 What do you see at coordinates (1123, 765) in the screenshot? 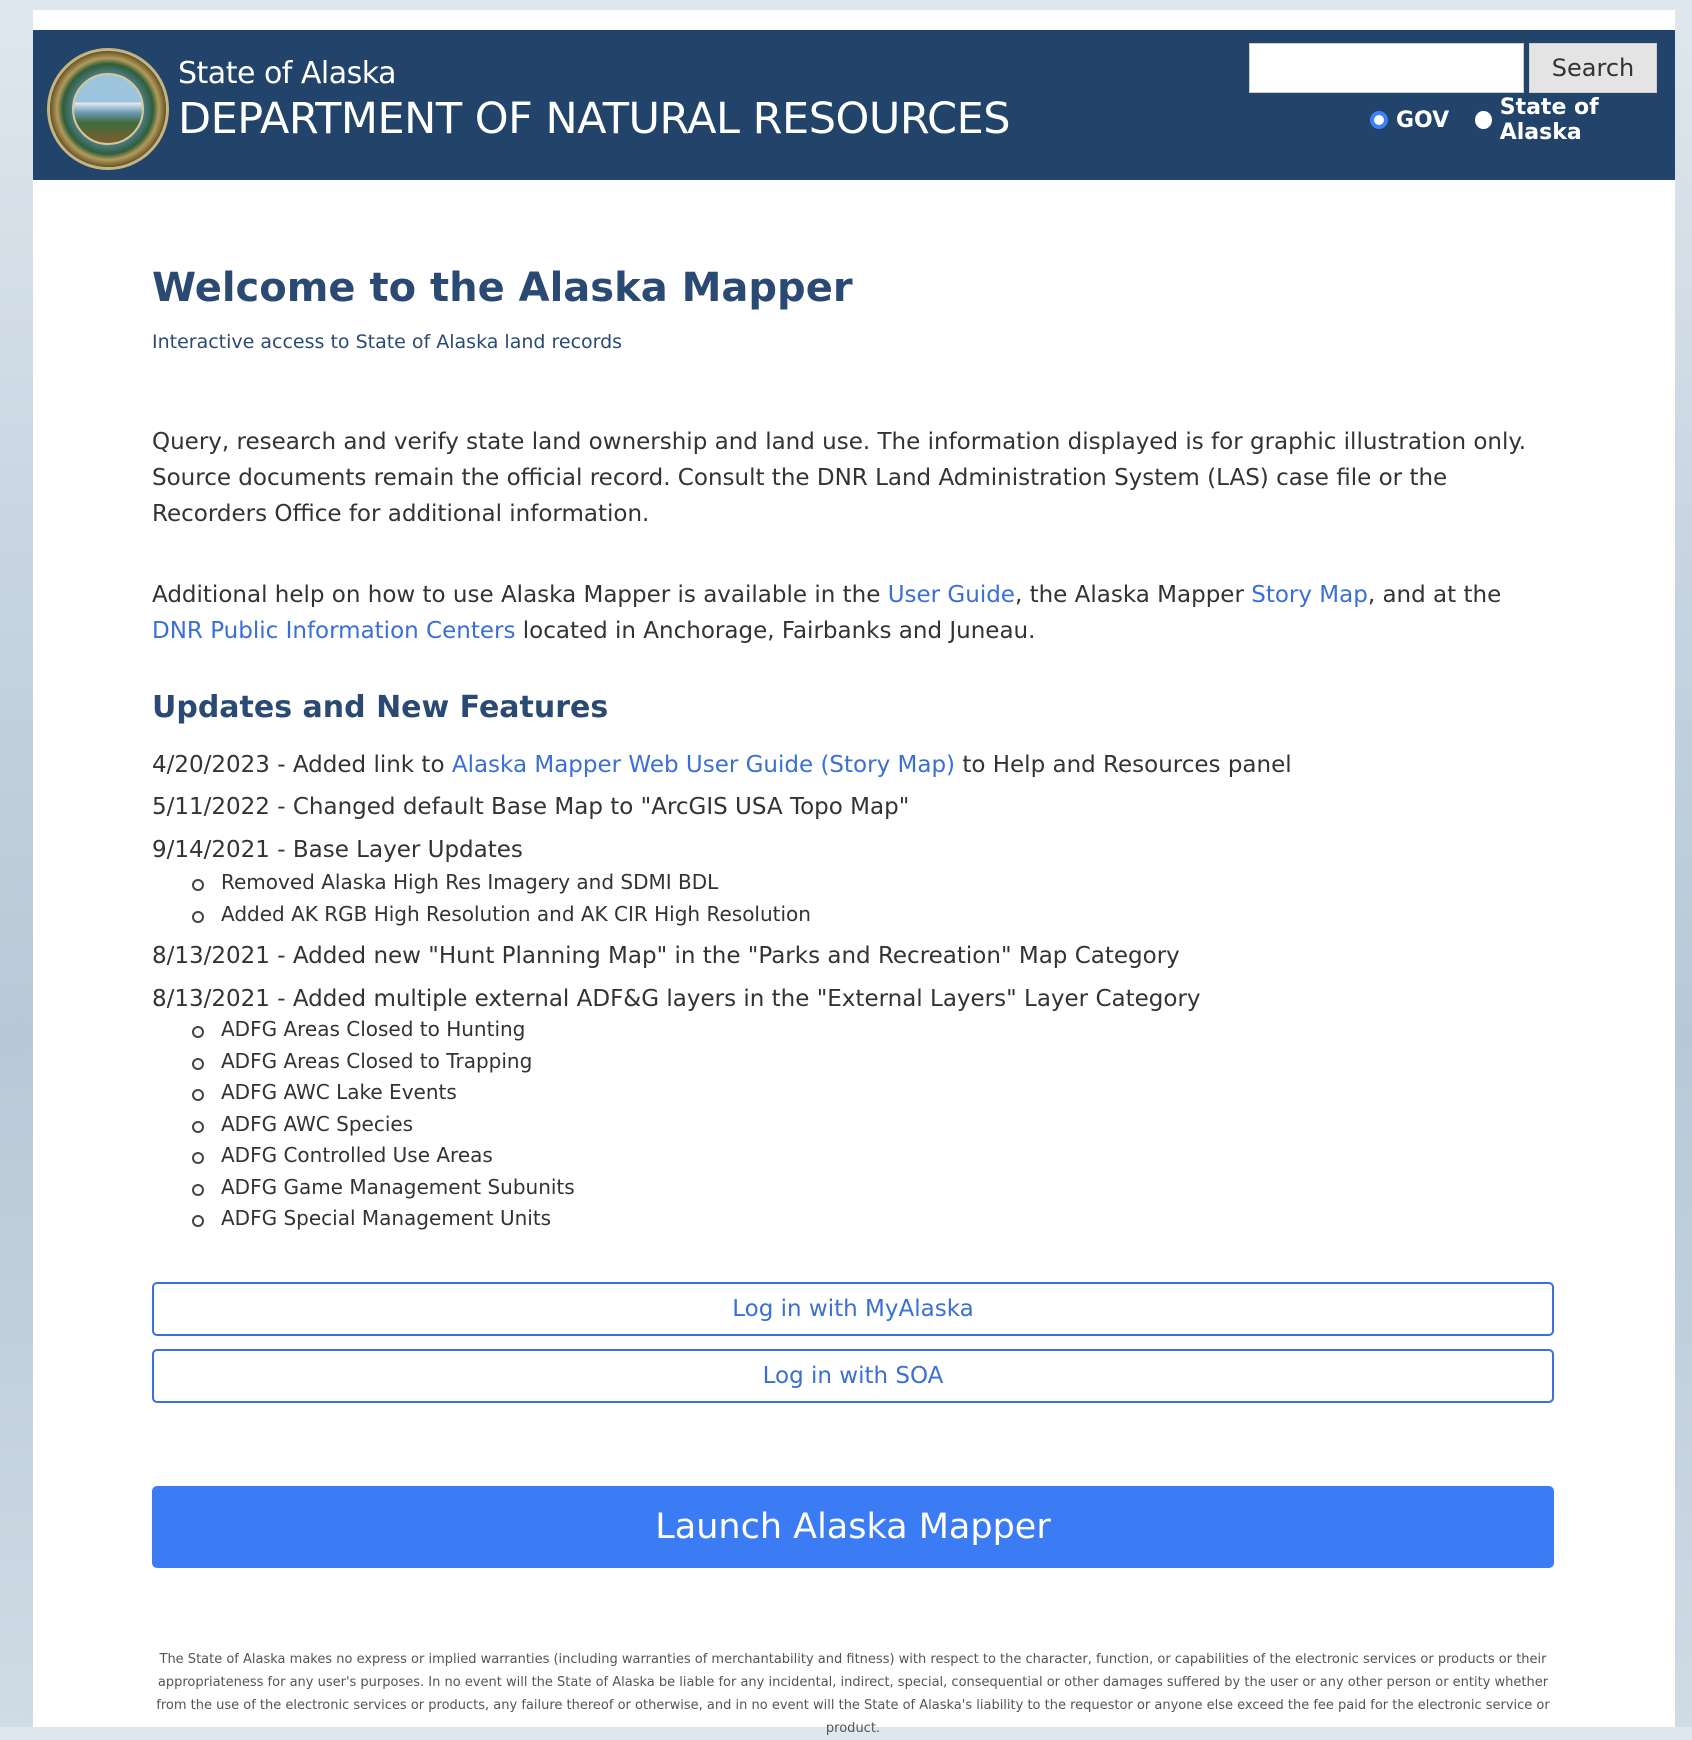
I see `update-text: to Help and Resources panel` at bounding box center [1123, 765].